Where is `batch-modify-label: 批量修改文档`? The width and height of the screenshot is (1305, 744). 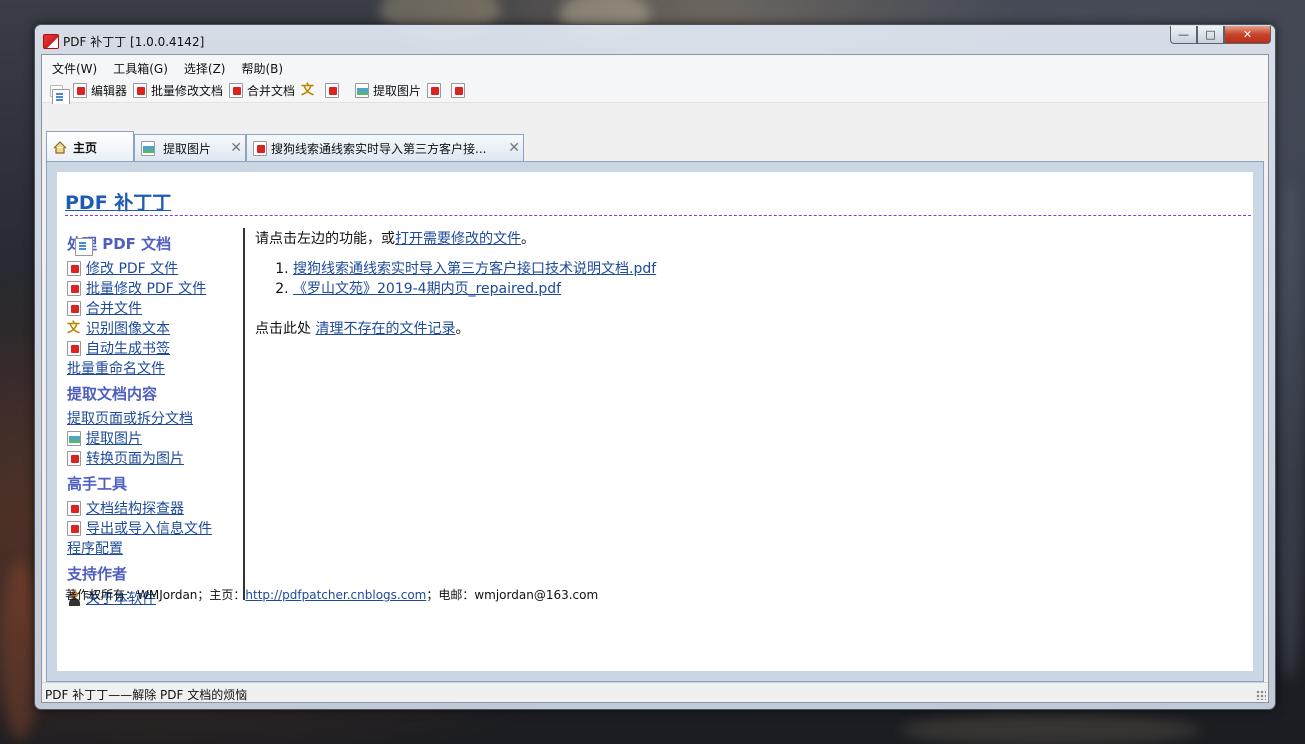
batch-modify-label: 批量修改文档 is located at coordinates (187, 91).